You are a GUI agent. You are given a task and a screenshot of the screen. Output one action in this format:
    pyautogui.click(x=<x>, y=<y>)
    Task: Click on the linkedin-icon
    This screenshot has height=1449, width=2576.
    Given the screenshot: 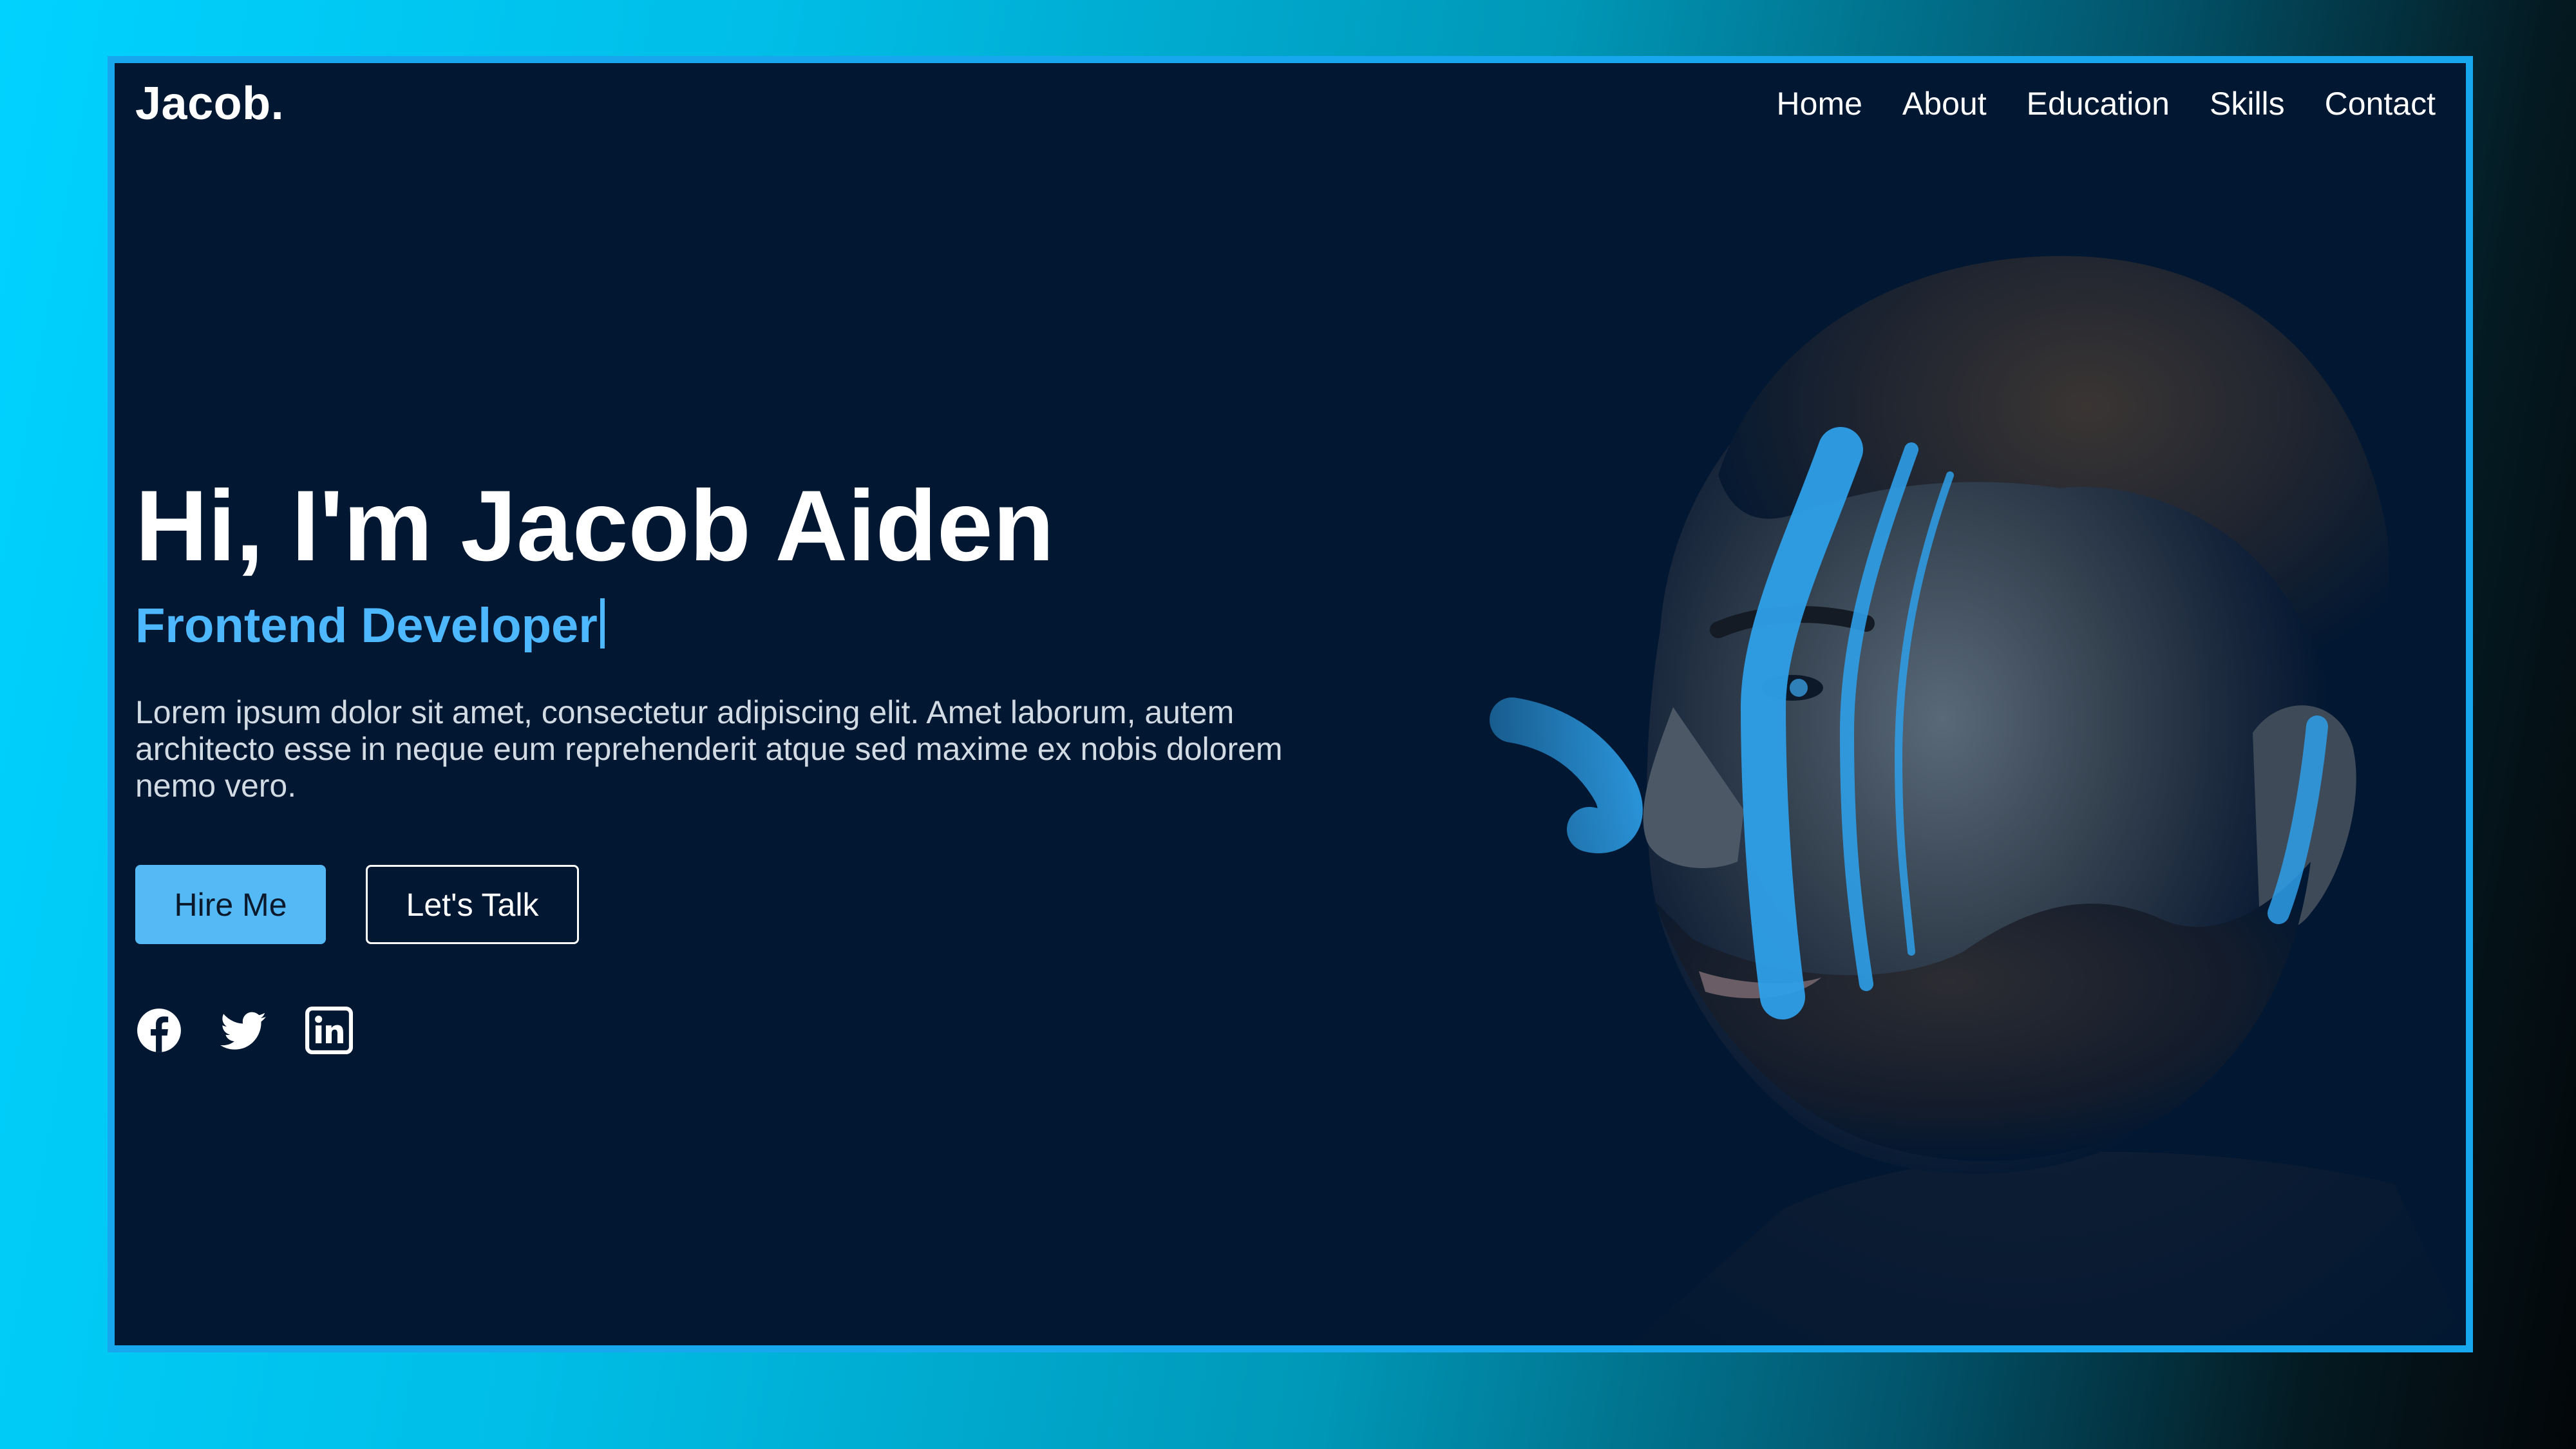 What is the action you would take?
    pyautogui.click(x=329, y=1030)
    